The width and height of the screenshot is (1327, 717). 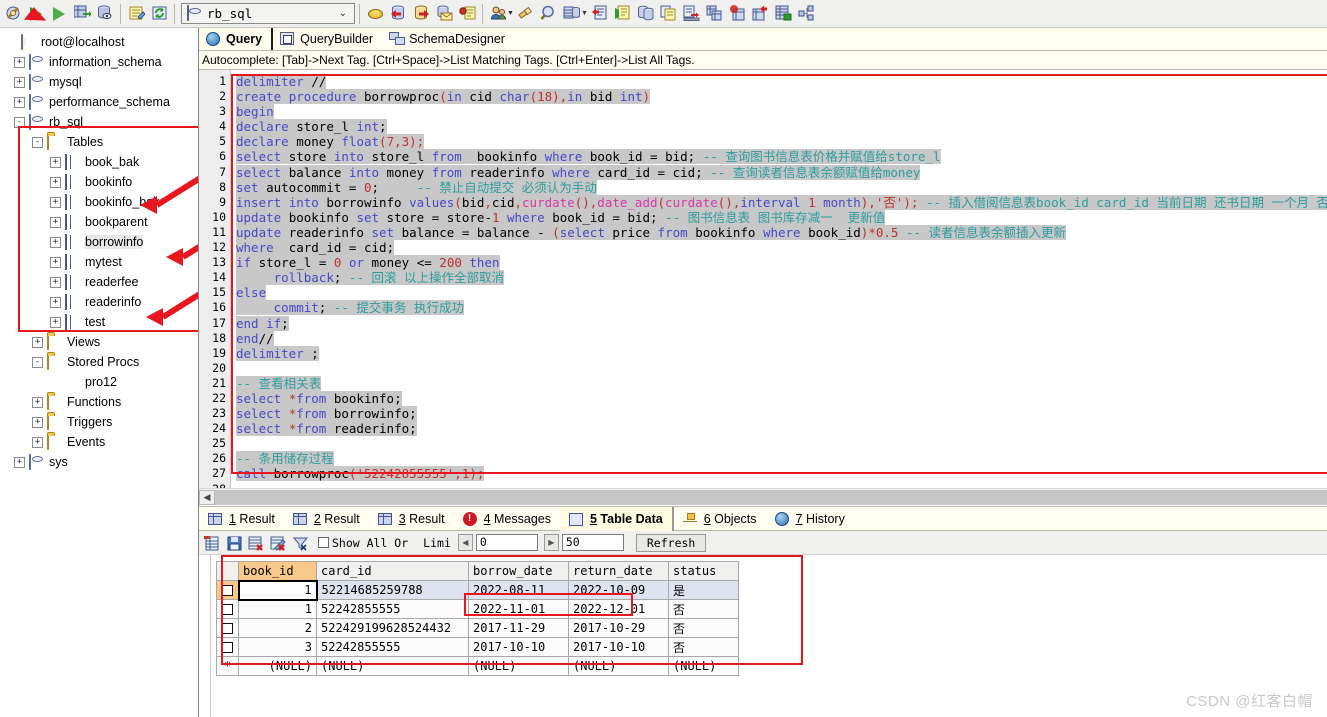 I want to click on code-line: select *from borrowinfo;, so click(x=781, y=414).